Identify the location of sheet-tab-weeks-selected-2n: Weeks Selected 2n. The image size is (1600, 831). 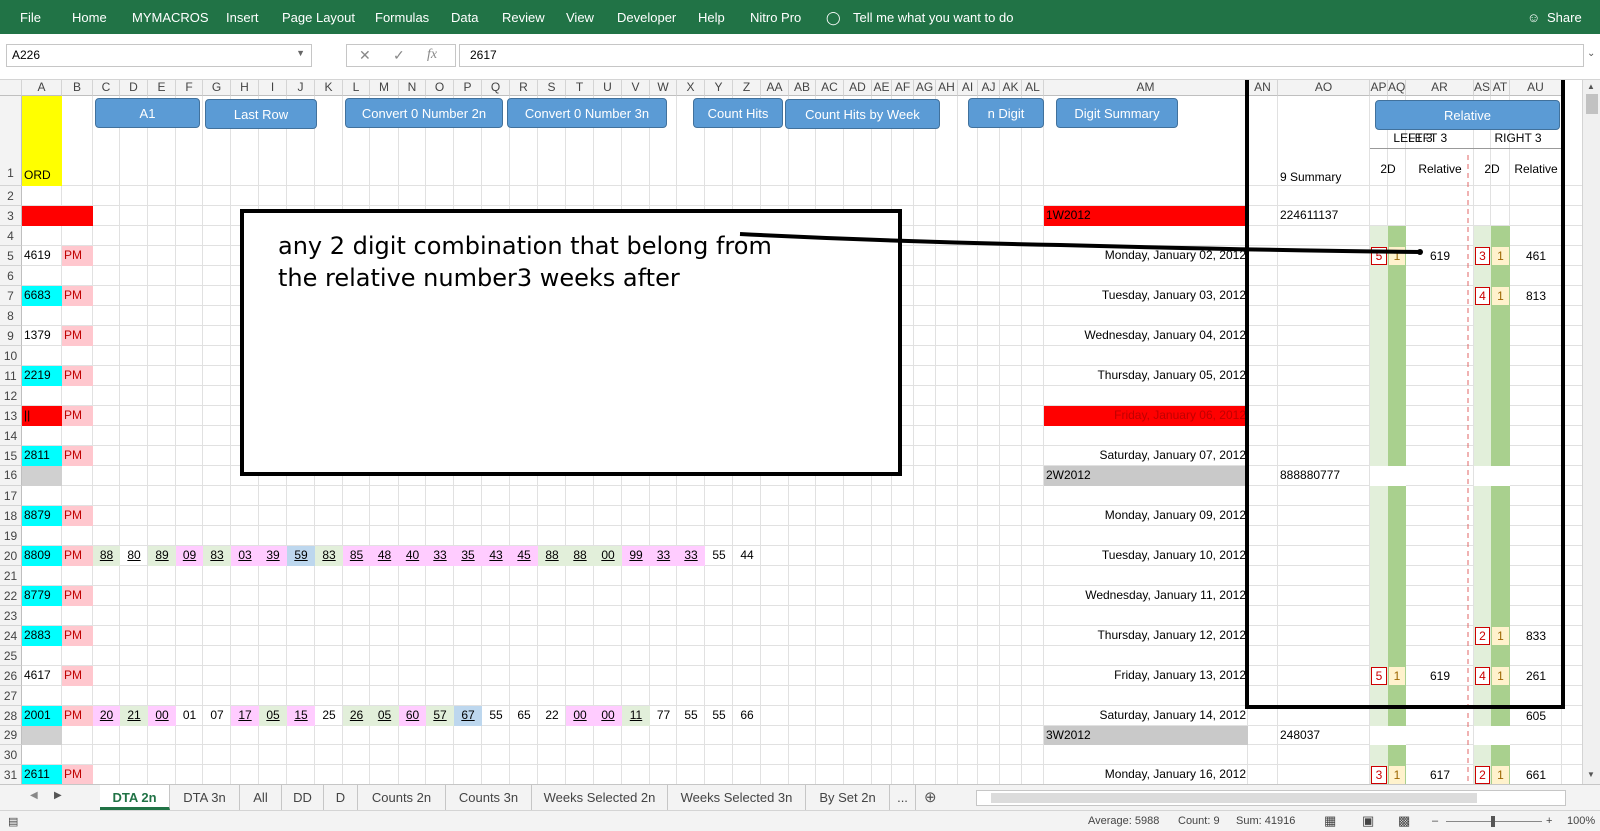
(600, 797).